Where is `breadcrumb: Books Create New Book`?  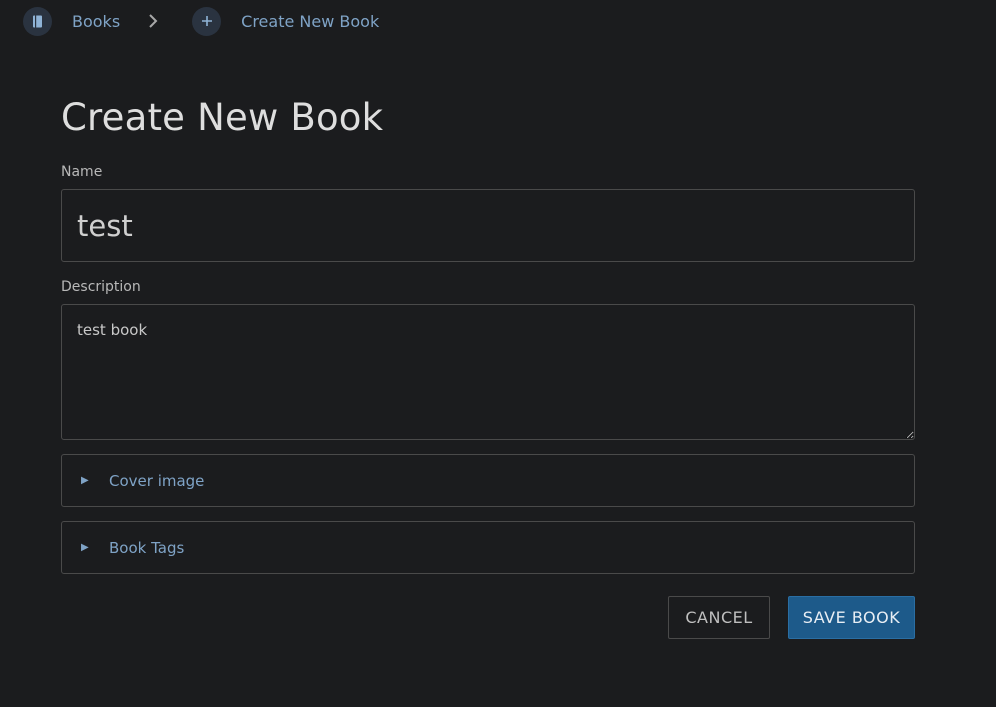 breadcrumb: Books Create New Book is located at coordinates (201, 21).